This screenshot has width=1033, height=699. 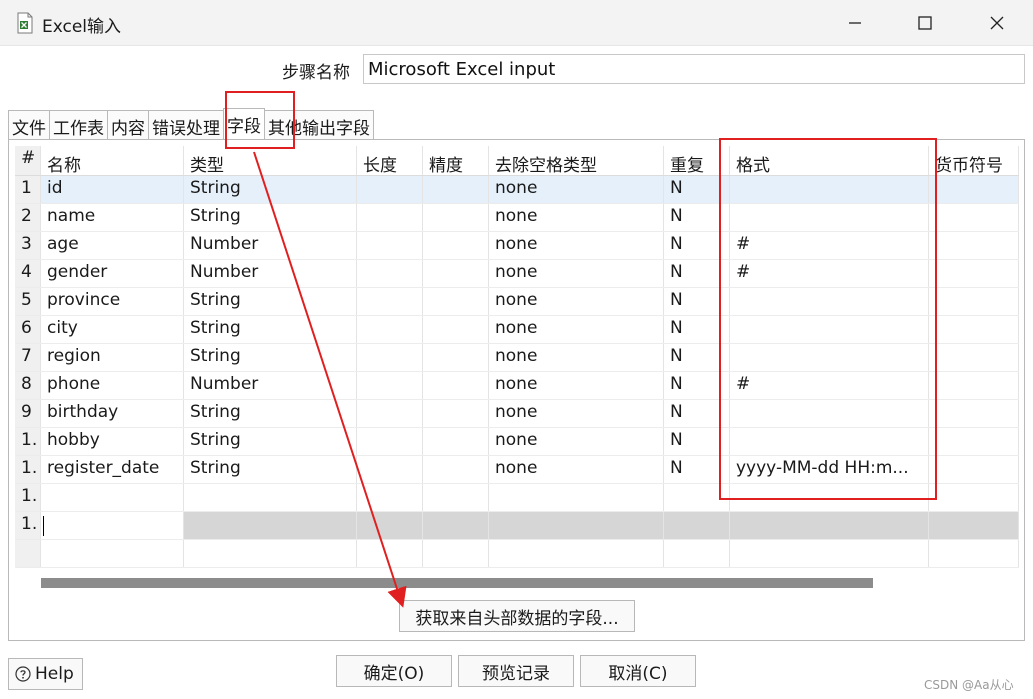 What do you see at coordinates (330, 379) in the screenshot?
I see `annotation-arrow` at bounding box center [330, 379].